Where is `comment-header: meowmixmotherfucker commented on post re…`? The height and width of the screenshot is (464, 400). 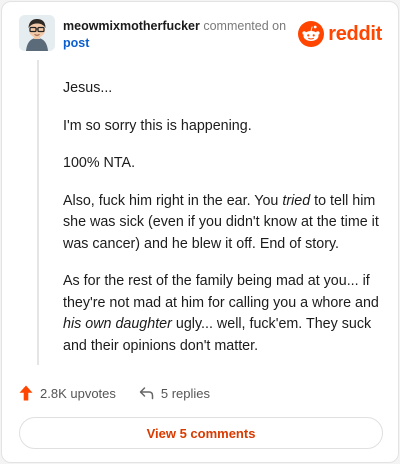 comment-header: meowmixmotherfucker commented on post re… is located at coordinates (200, 35).